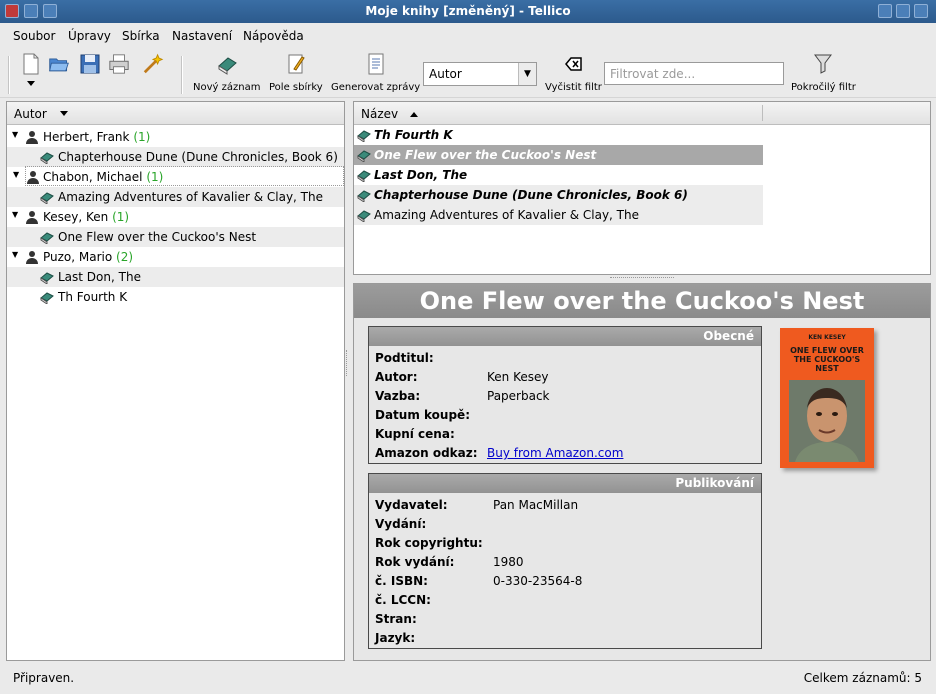  What do you see at coordinates (421, 175) in the screenshot?
I see `list-row-title: Last Don, The` at bounding box center [421, 175].